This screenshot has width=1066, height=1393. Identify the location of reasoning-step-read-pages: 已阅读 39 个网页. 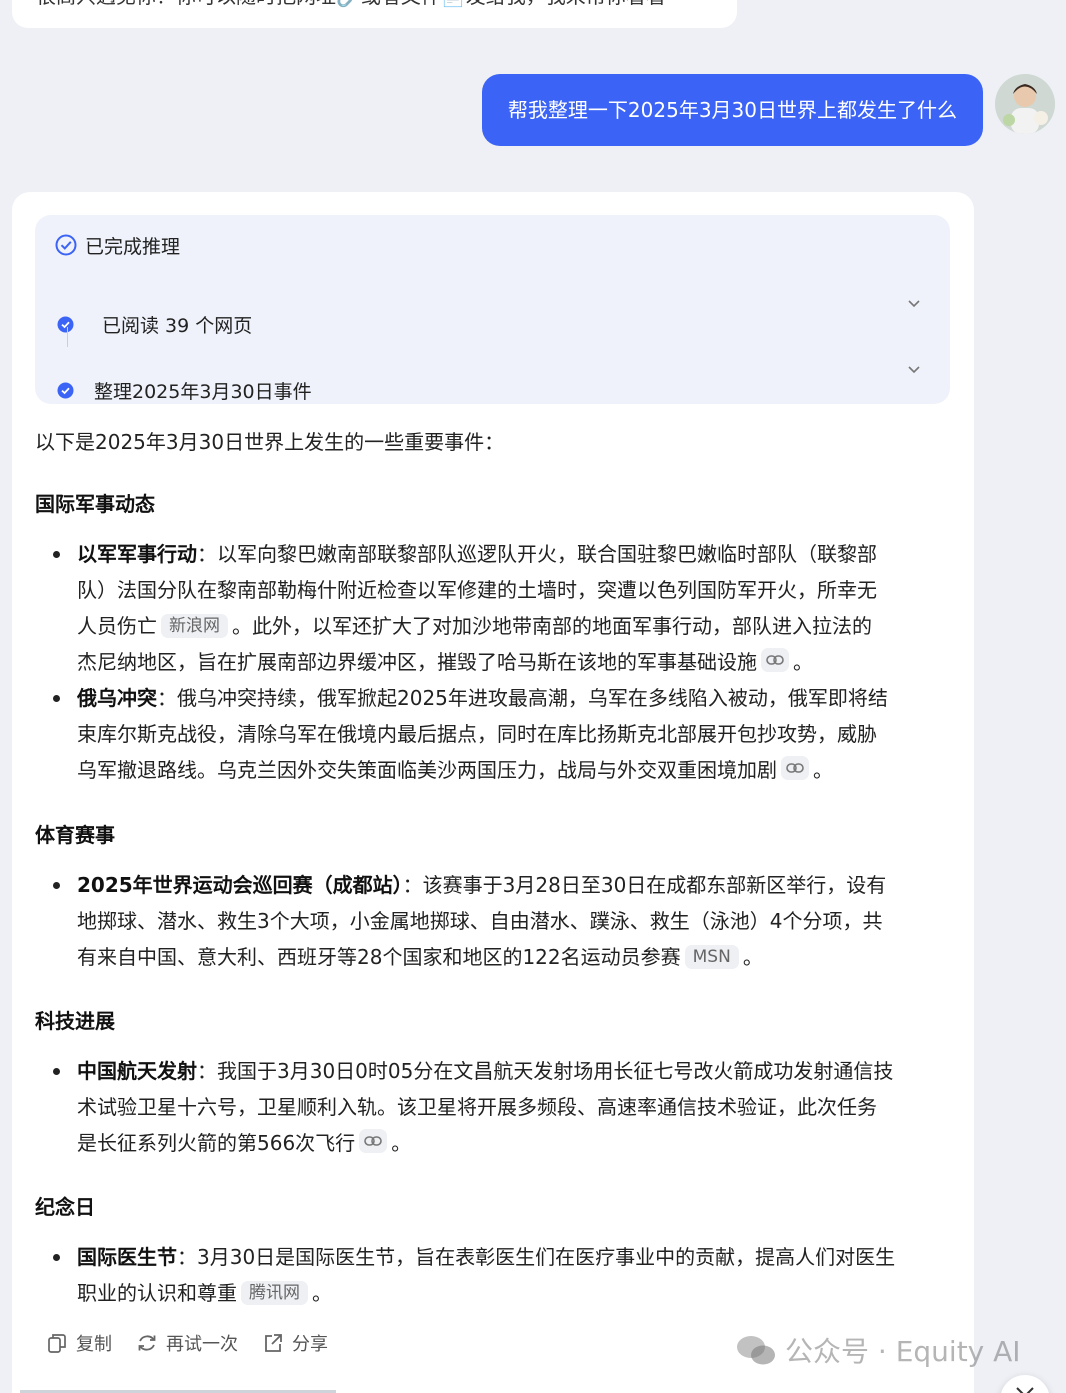
(154, 324).